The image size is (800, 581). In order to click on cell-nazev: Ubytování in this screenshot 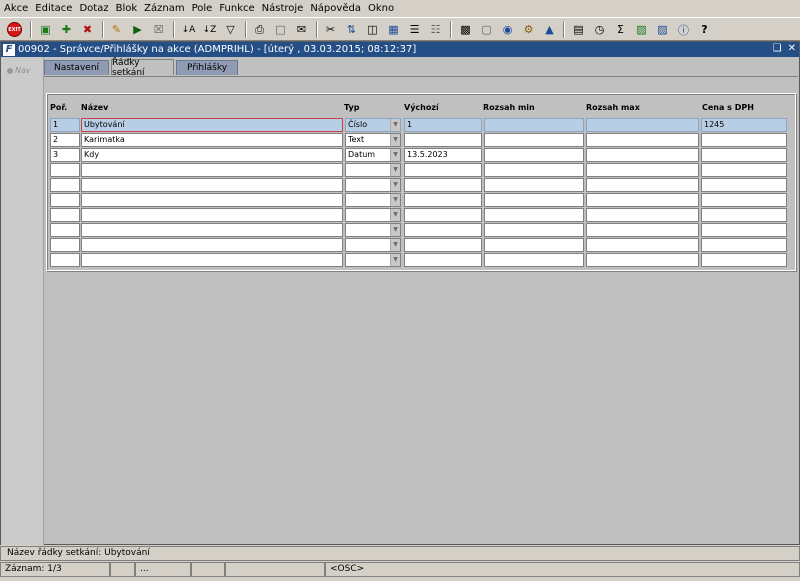, I will do `click(212, 125)`.